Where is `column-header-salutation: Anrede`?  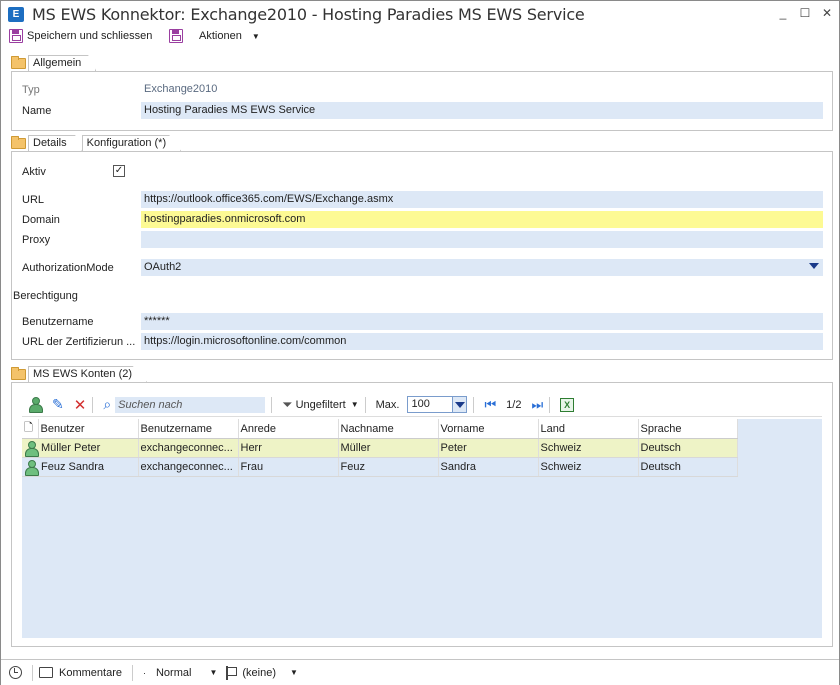
column-header-salutation: Anrede is located at coordinates (288, 429).